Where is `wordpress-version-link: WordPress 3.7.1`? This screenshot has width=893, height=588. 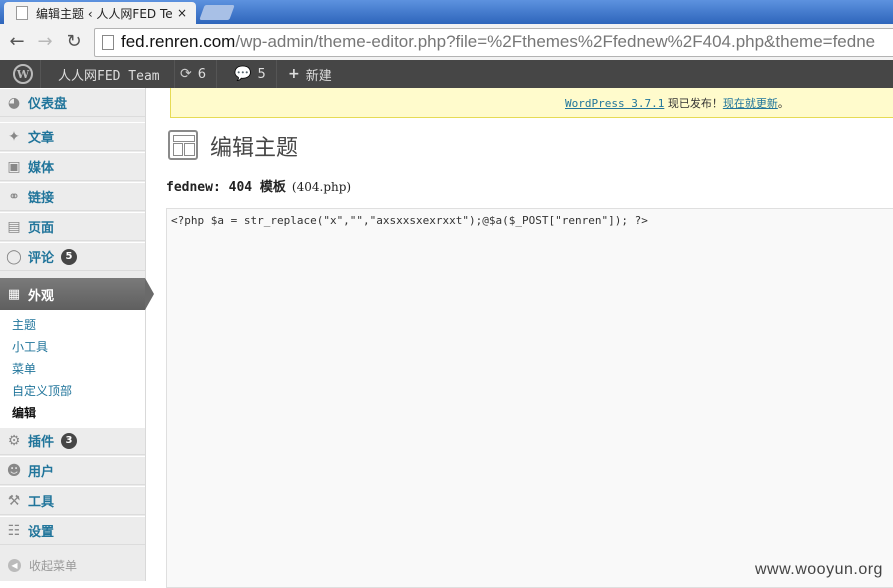 wordpress-version-link: WordPress 3.7.1 is located at coordinates (614, 103).